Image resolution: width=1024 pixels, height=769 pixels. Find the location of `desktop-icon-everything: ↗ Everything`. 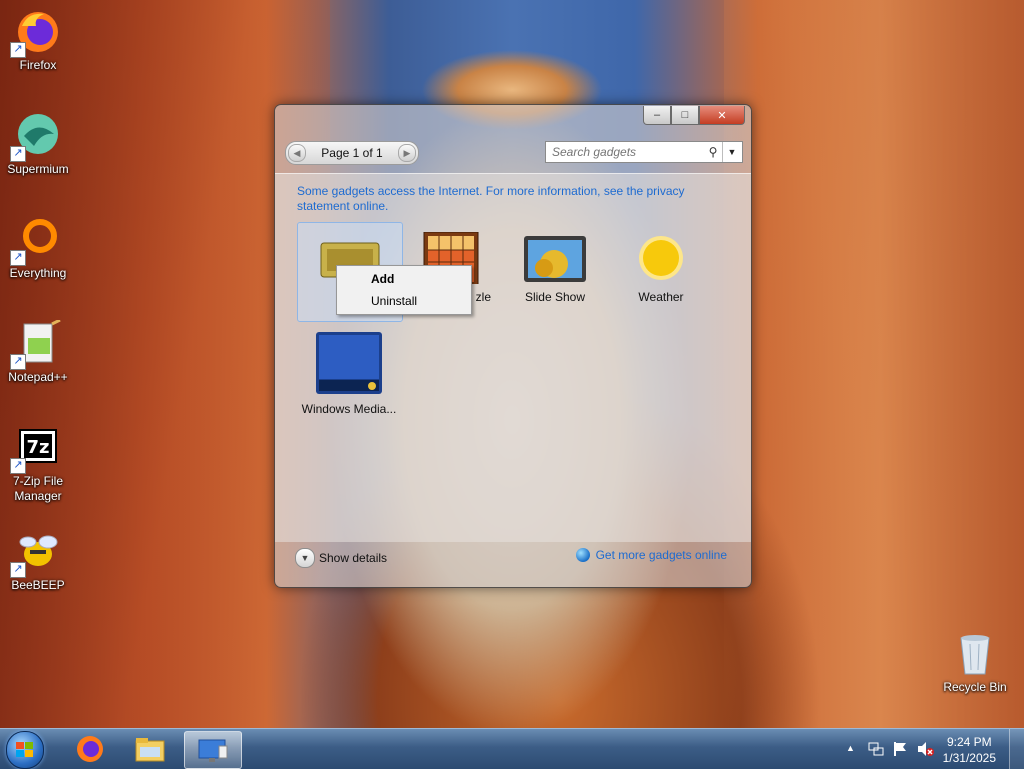

desktop-icon-everything: ↗ Everything is located at coordinates (38, 248).